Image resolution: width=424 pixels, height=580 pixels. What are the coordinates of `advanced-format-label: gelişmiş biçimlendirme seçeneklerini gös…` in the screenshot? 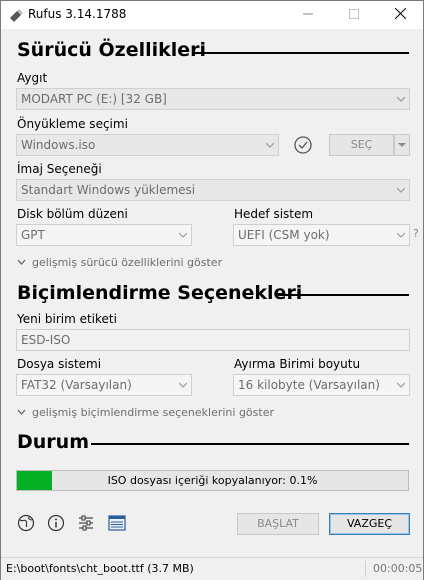 It's located at (153, 412).